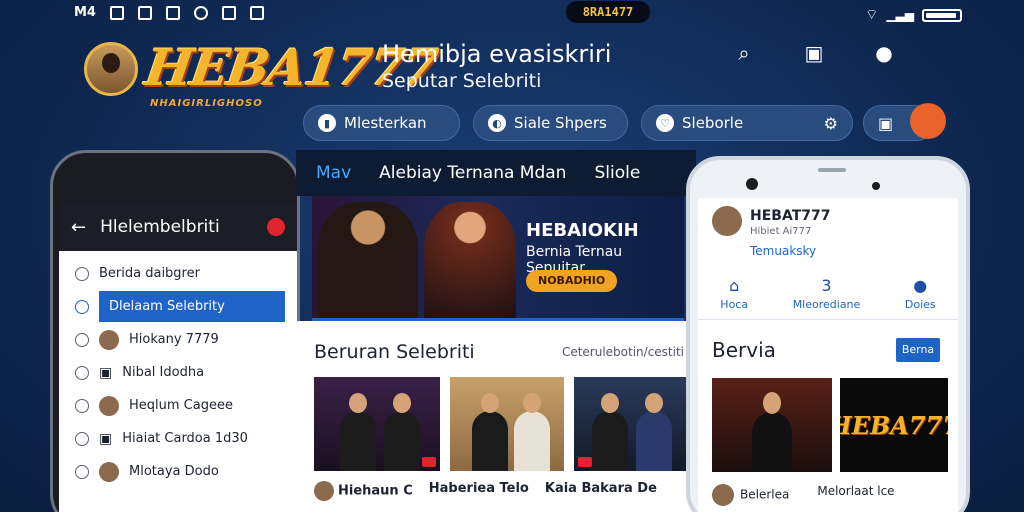 The image size is (1024, 512). What do you see at coordinates (174, 339) in the screenshot?
I see `list-item-label: Hiokany 7779` at bounding box center [174, 339].